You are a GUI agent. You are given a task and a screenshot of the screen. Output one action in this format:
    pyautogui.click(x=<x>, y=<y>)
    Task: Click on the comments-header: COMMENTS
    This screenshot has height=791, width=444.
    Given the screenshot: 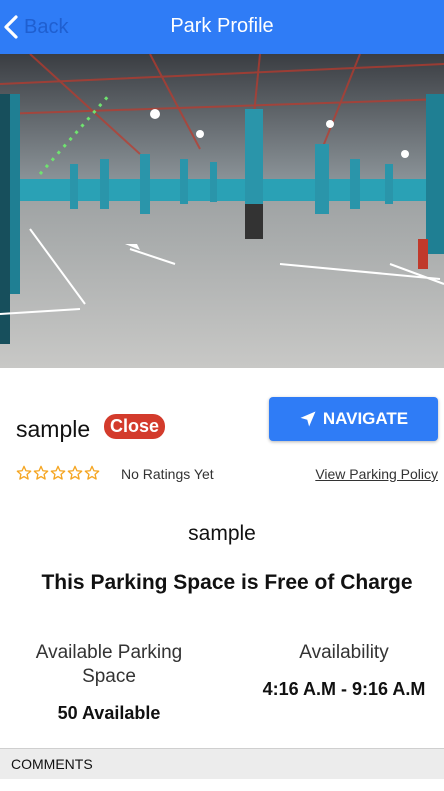 What is the action you would take?
    pyautogui.click(x=222, y=763)
    